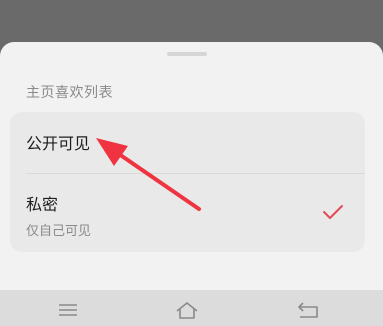  I want to click on nav-back-button, so click(308, 310).